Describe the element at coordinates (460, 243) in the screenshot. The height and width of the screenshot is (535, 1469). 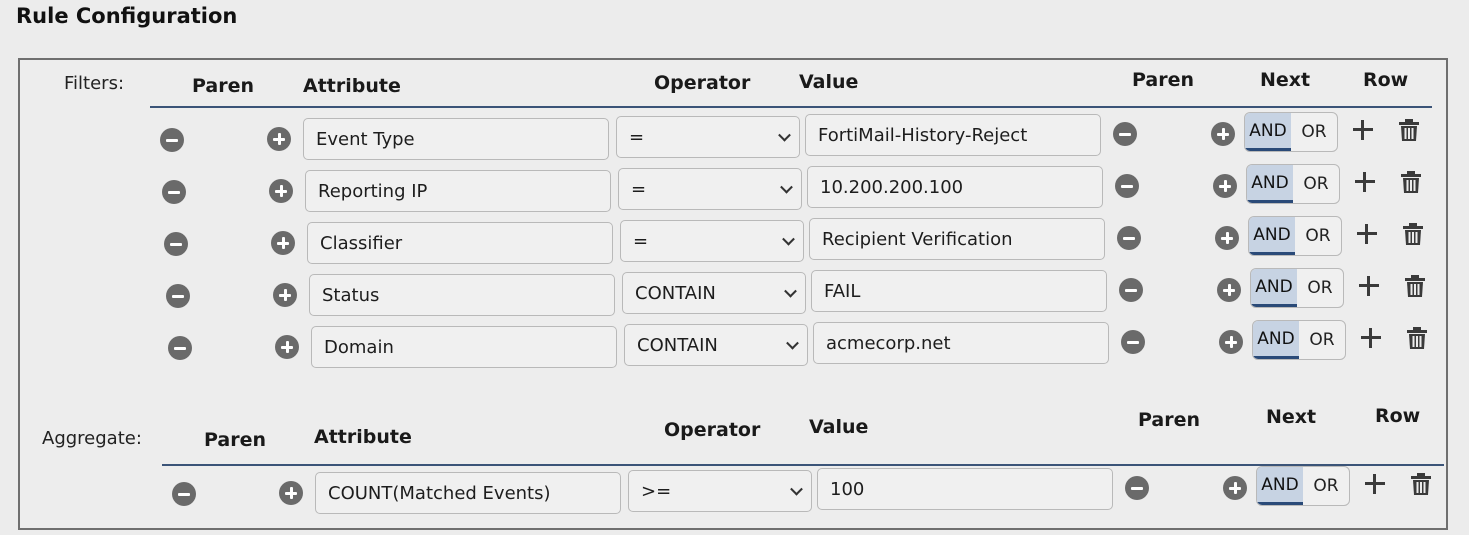
I see `attribute-field: Classifier` at that location.